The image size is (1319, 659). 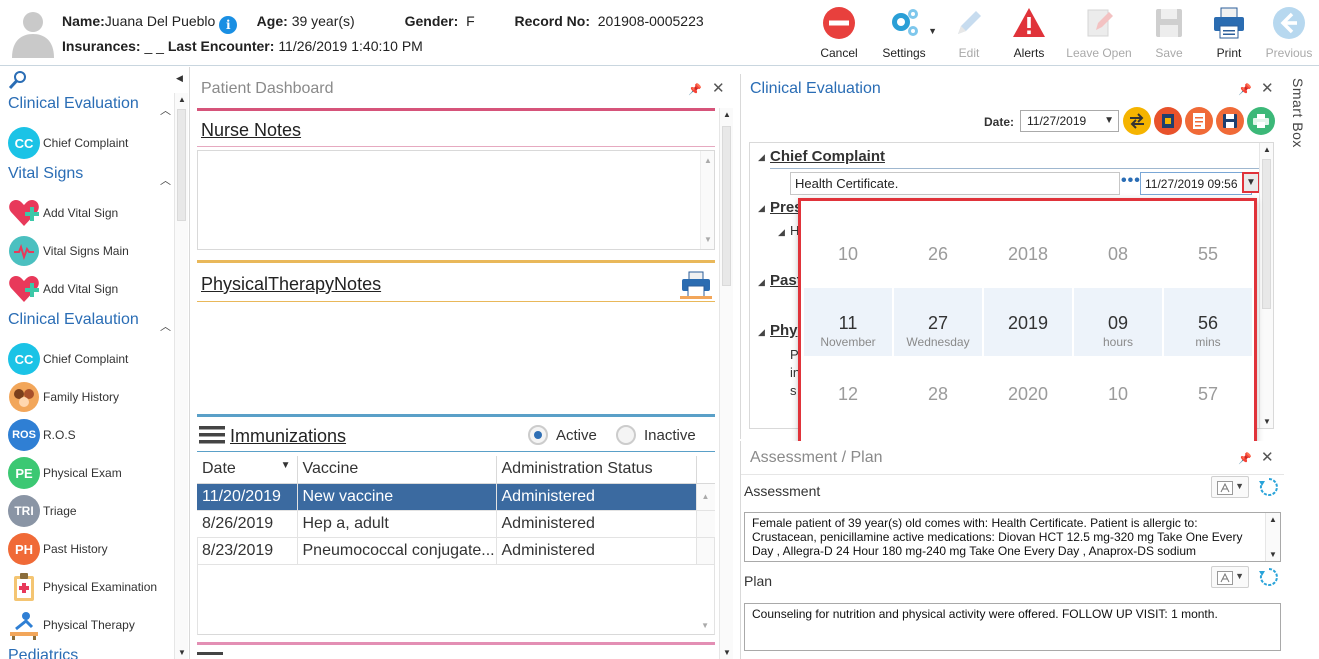 What do you see at coordinates (63, 289) in the screenshot?
I see `sidebar-item-add-vital-sign-2: Add Vital Sign` at bounding box center [63, 289].